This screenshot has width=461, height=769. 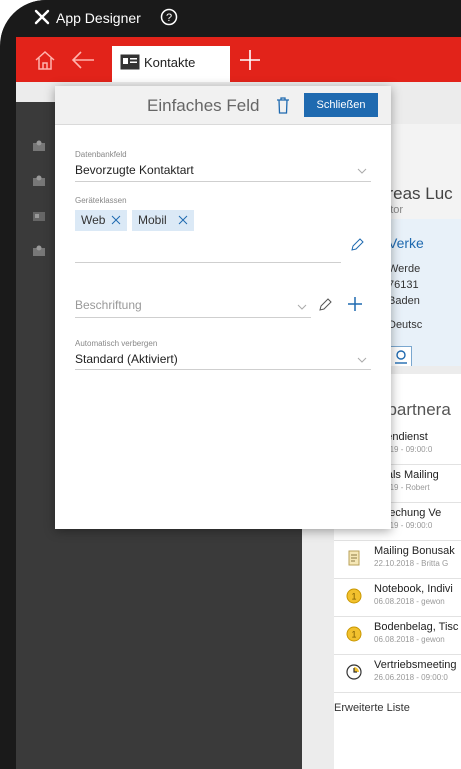 I want to click on dialog-header: Einfaches Feld Schließen, so click(x=223, y=105).